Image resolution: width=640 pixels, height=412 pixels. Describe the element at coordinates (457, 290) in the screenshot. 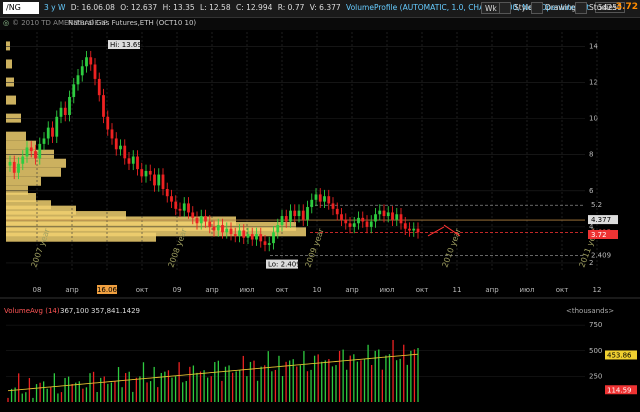

I see `x-tick-label: 11` at that location.